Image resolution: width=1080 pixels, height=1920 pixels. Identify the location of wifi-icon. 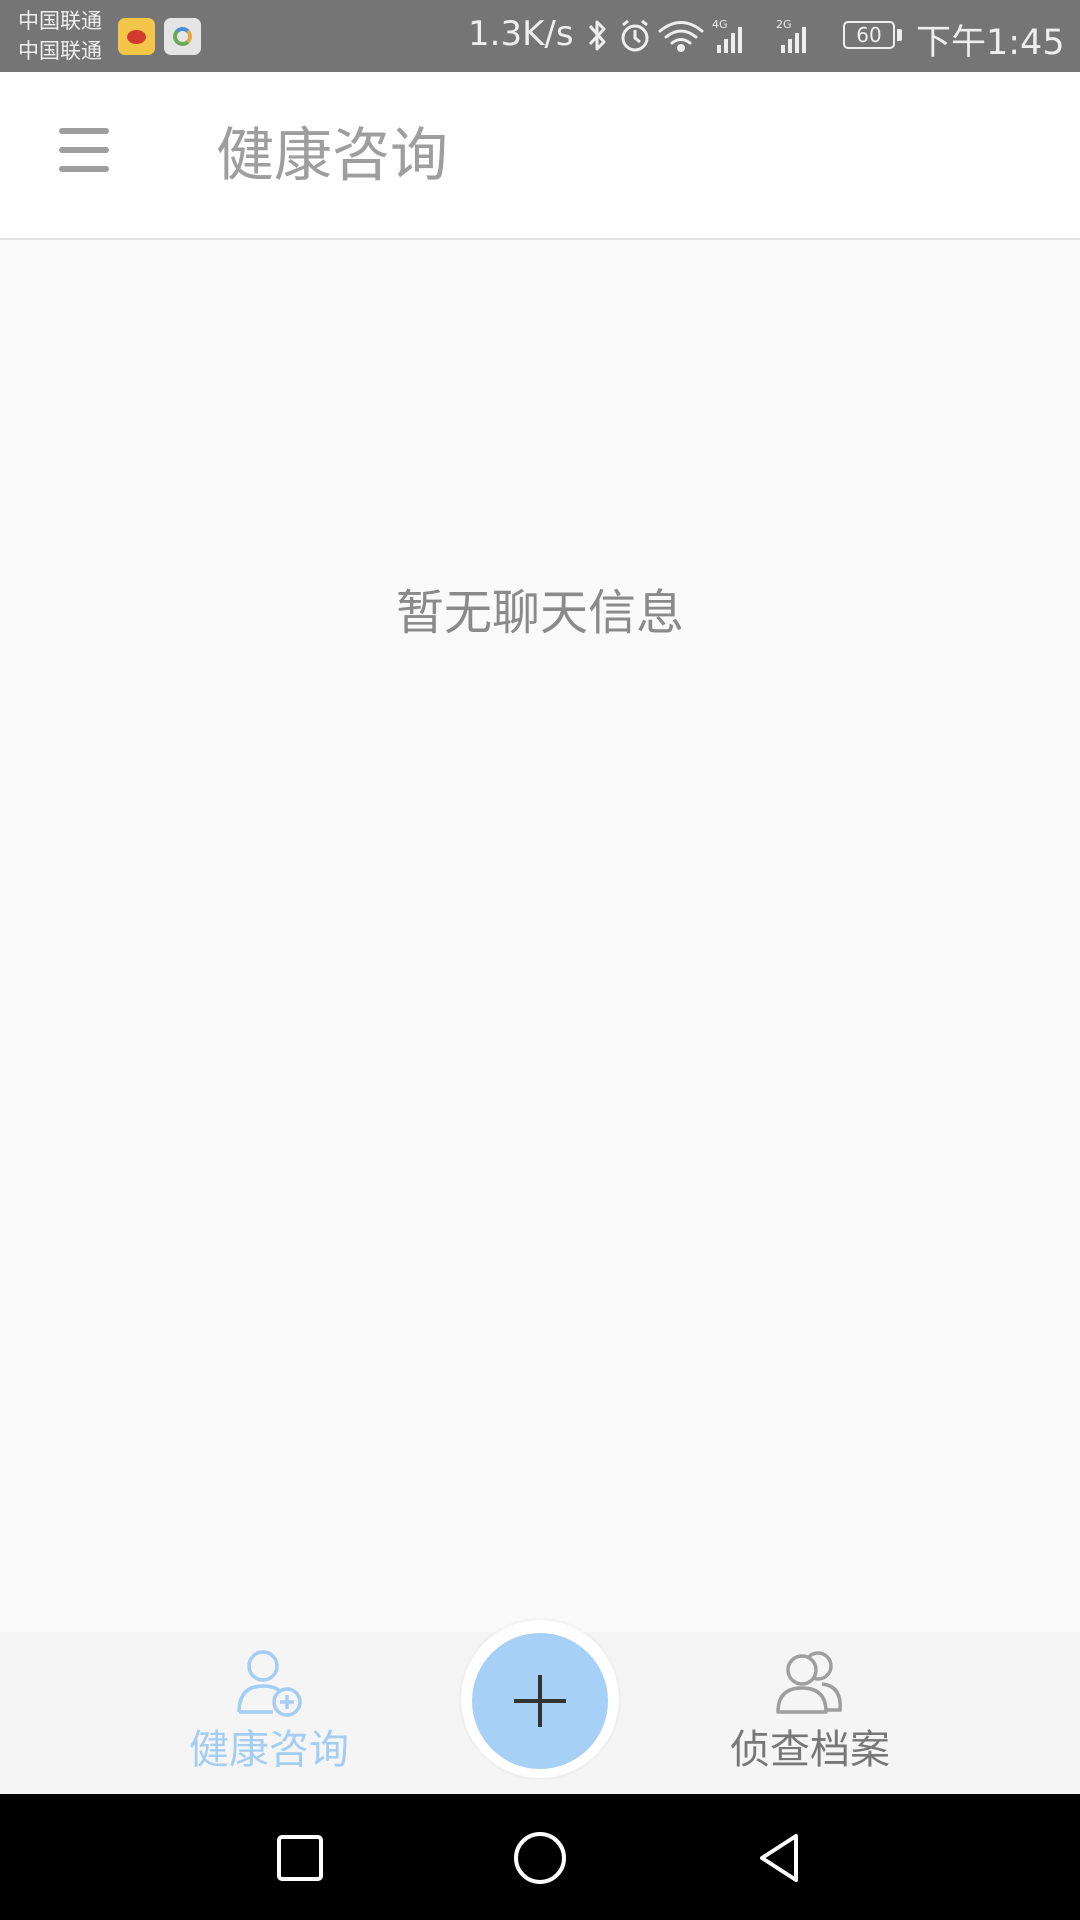
(681, 36).